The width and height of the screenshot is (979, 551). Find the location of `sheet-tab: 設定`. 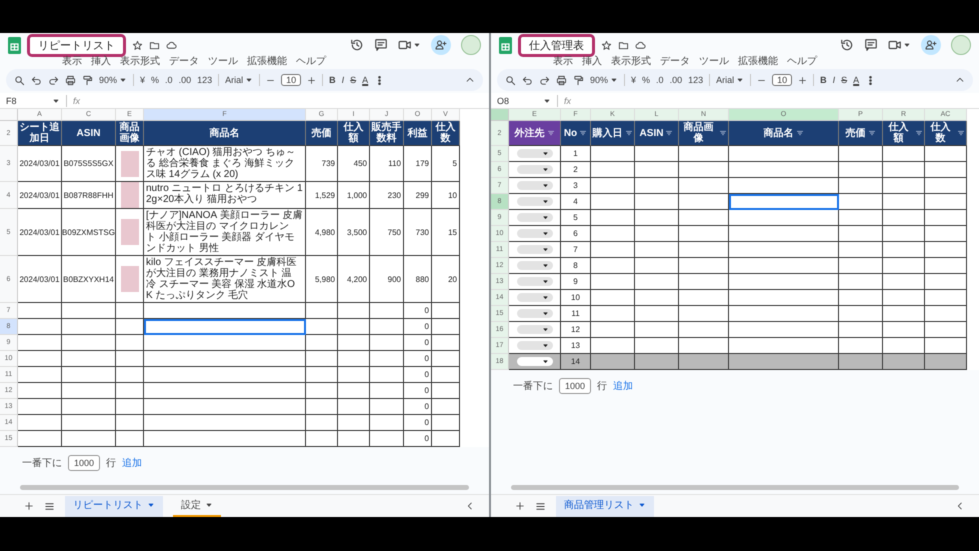

sheet-tab: 設定 is located at coordinates (197, 506).